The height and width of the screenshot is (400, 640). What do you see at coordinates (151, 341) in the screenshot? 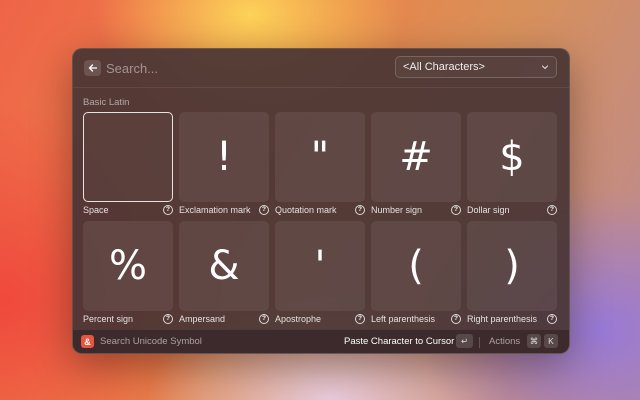
I see `footer-title: Search Unicode Symbol` at bounding box center [151, 341].